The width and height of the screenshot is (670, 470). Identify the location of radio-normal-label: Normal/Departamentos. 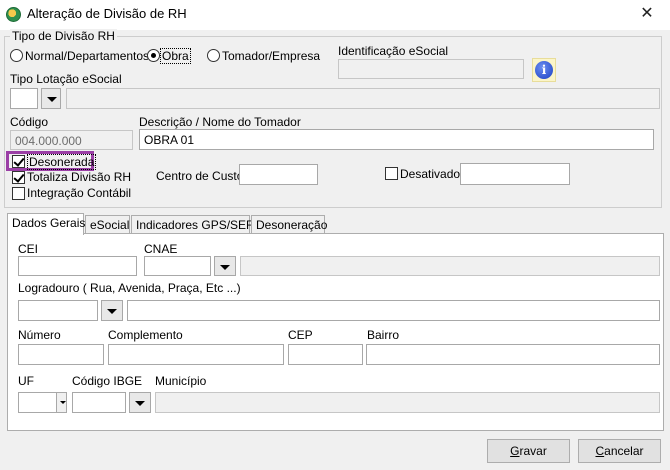
(87, 56).